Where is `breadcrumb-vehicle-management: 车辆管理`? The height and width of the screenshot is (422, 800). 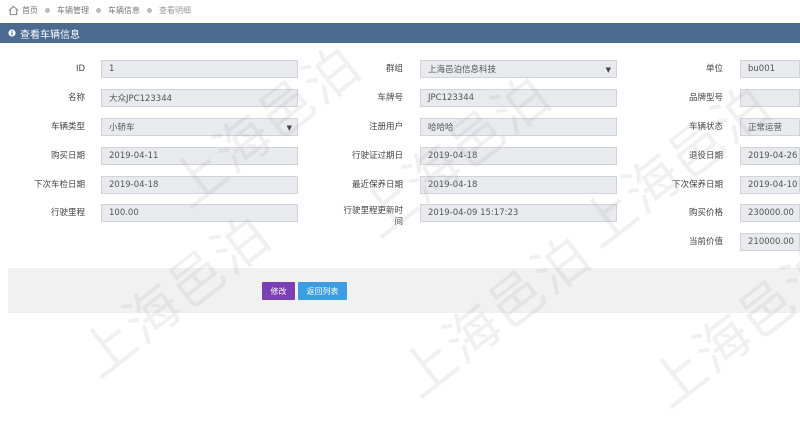 breadcrumb-vehicle-management: 车辆管理 is located at coordinates (73, 10).